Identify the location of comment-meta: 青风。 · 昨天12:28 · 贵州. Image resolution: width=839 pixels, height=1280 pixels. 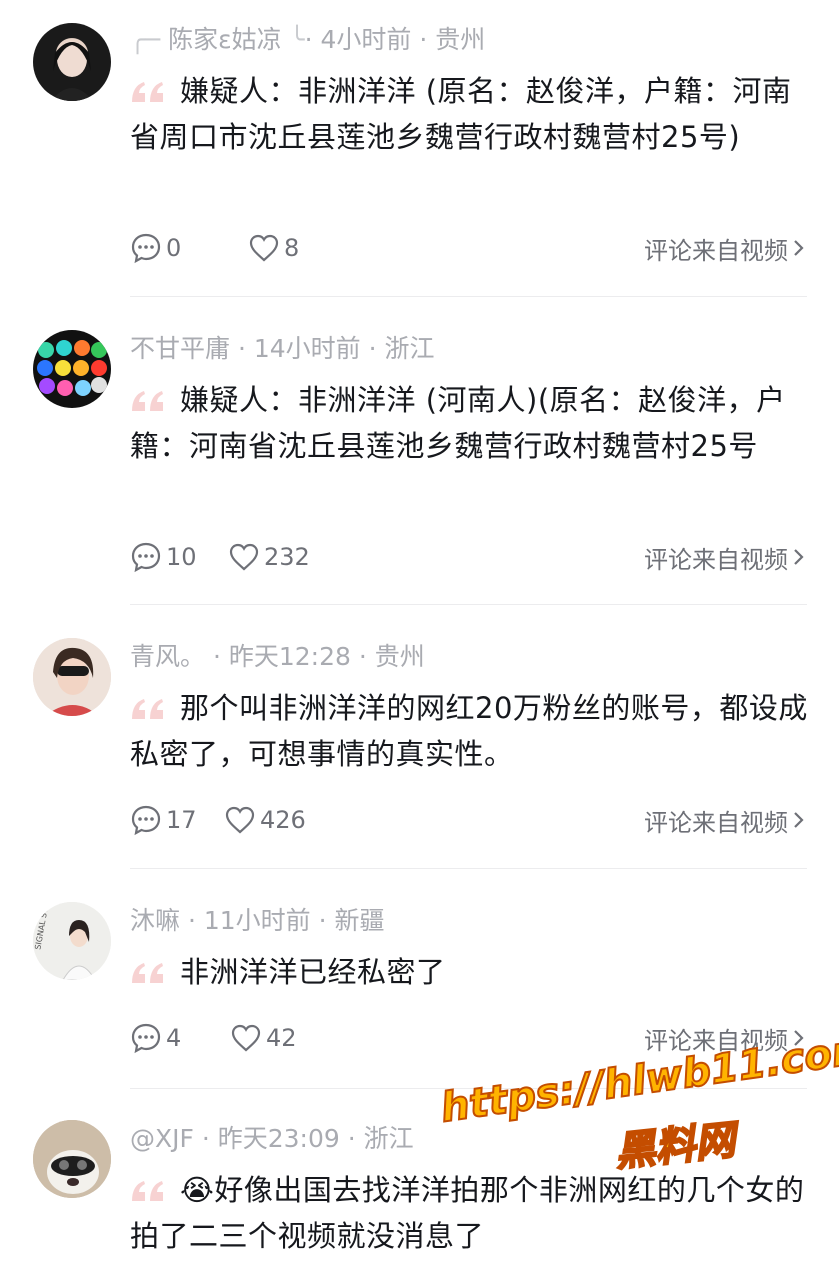
(277, 656).